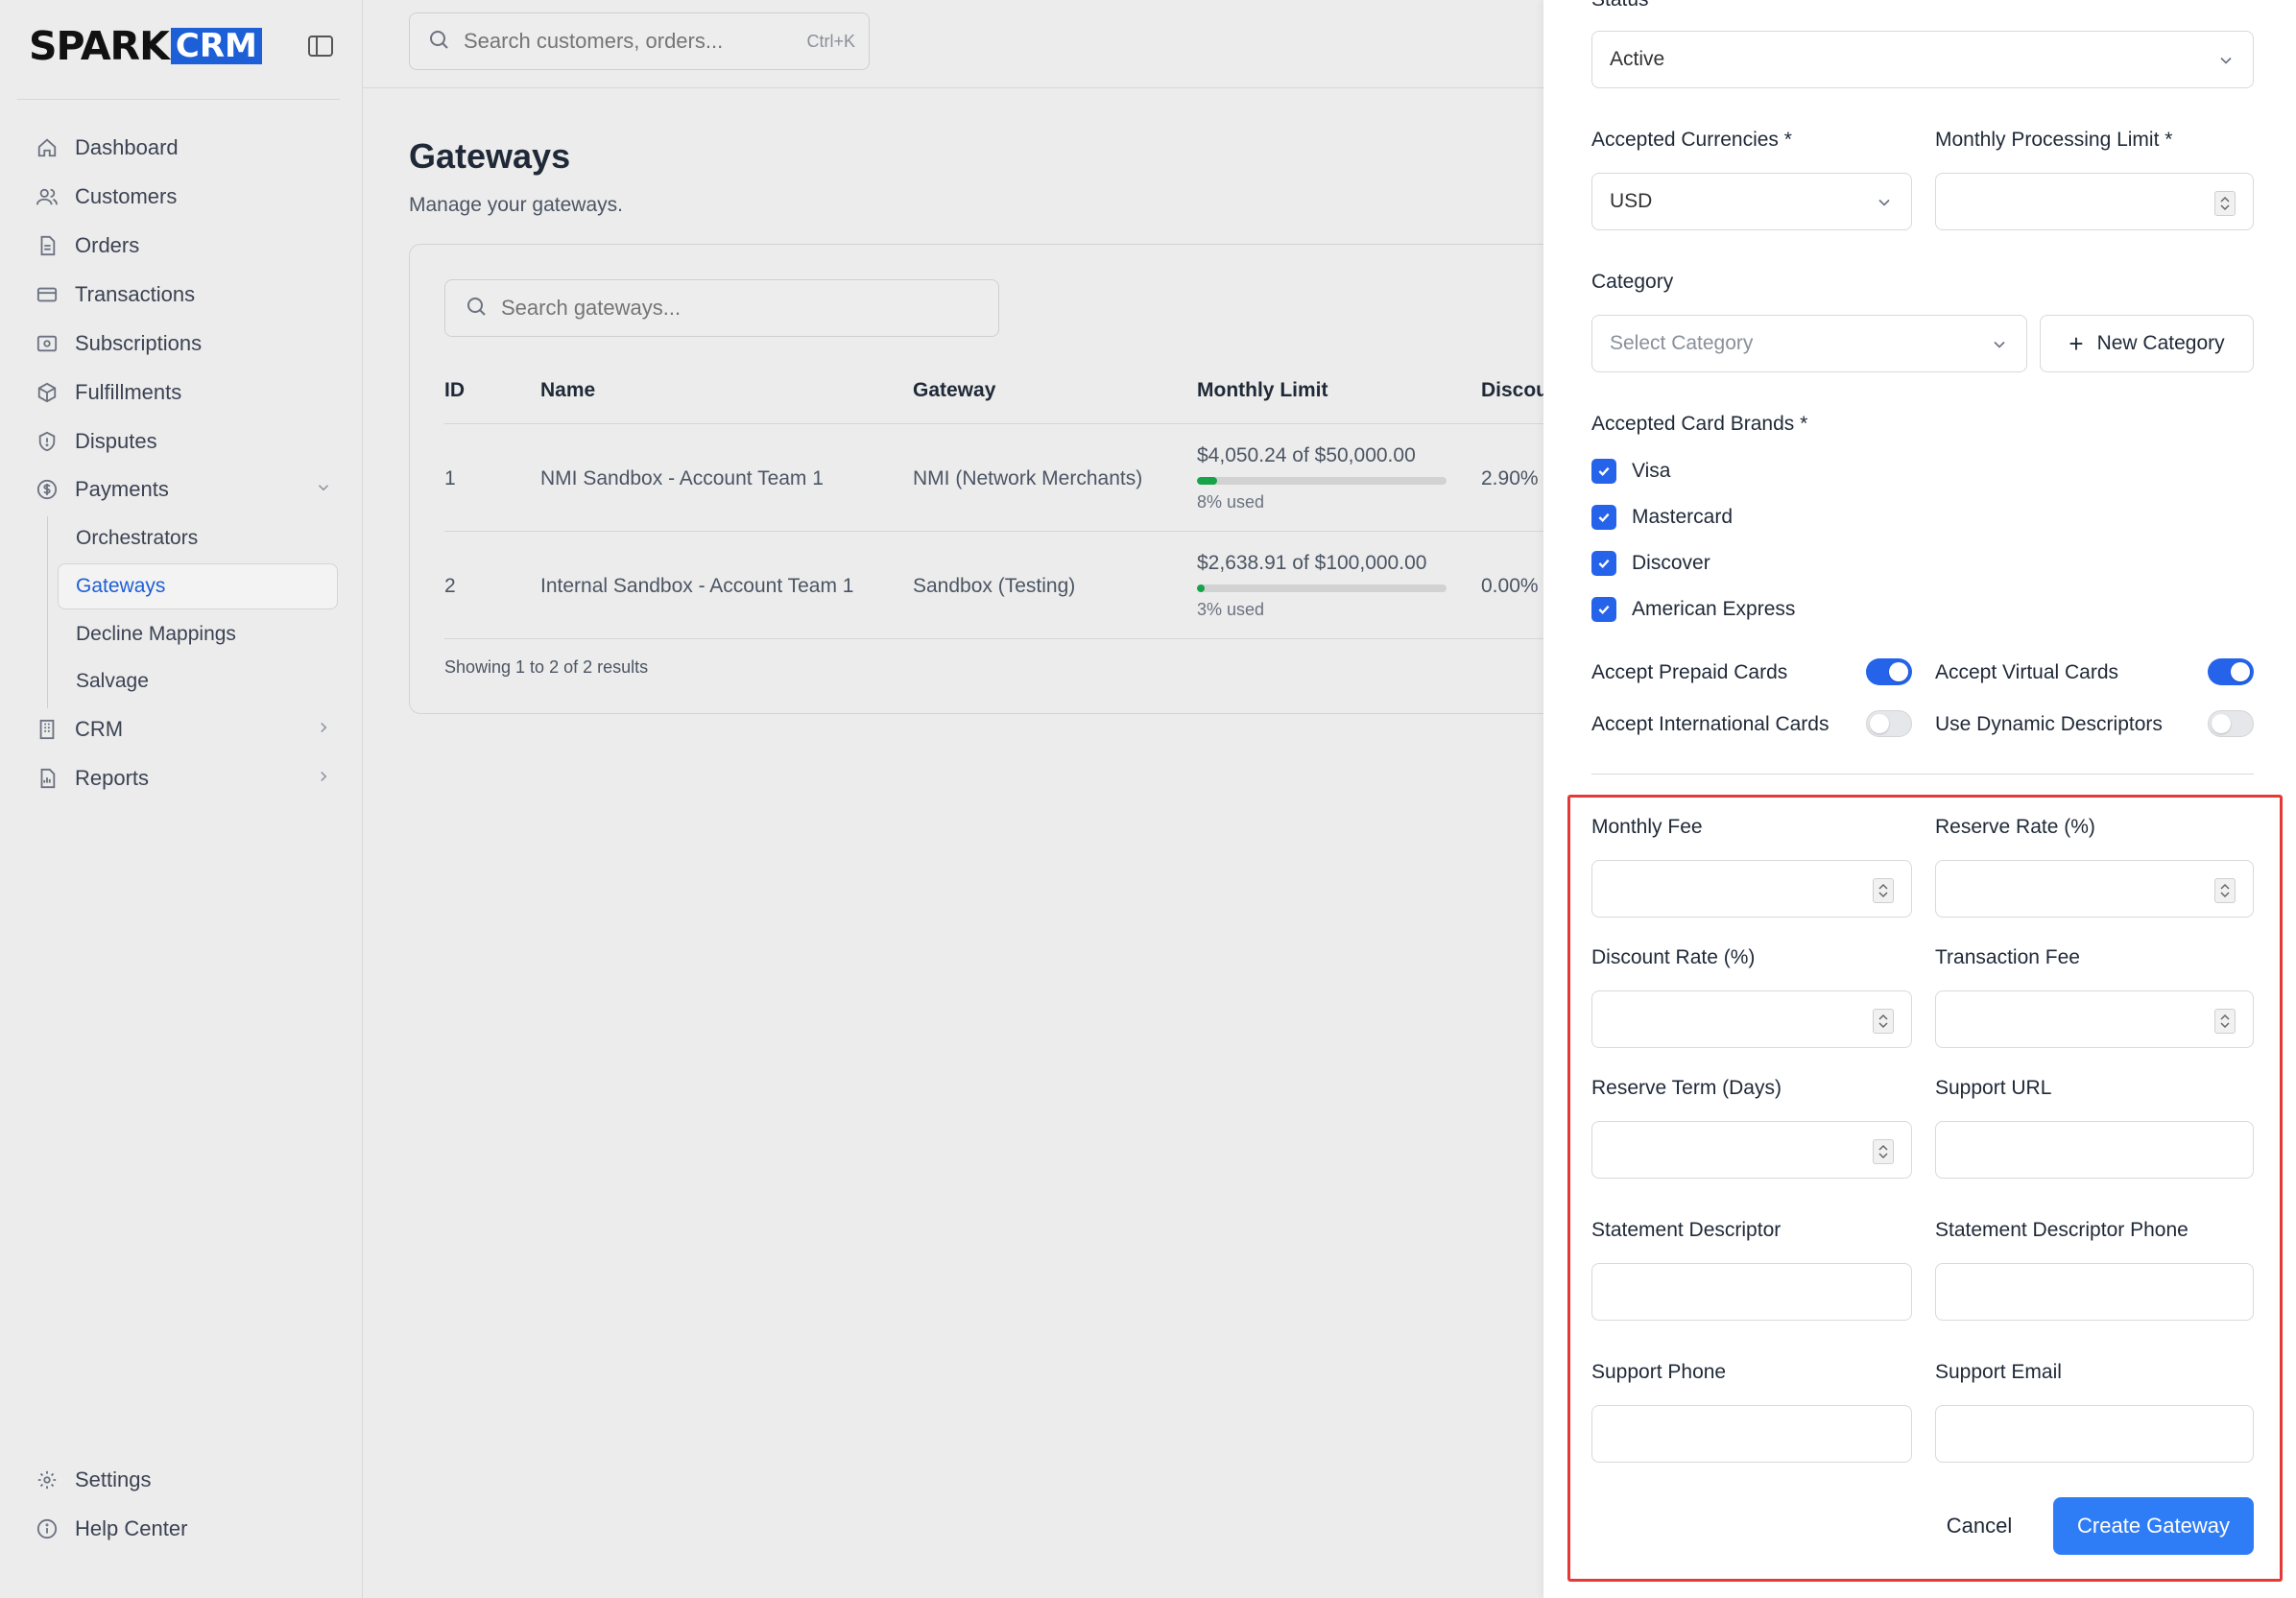 This screenshot has height=1598, width=2296. I want to click on sidebar-item-disputes: Disputes, so click(184, 441).